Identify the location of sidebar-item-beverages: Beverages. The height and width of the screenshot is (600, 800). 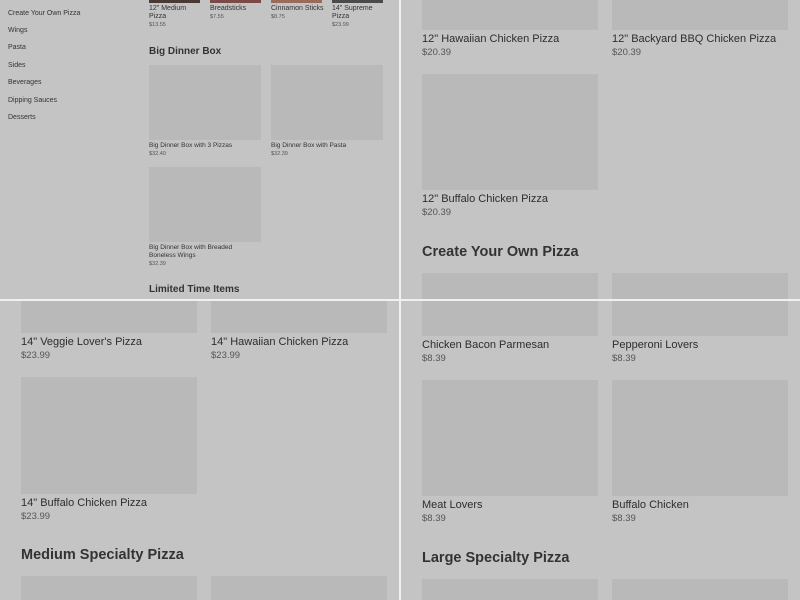
(24, 82).